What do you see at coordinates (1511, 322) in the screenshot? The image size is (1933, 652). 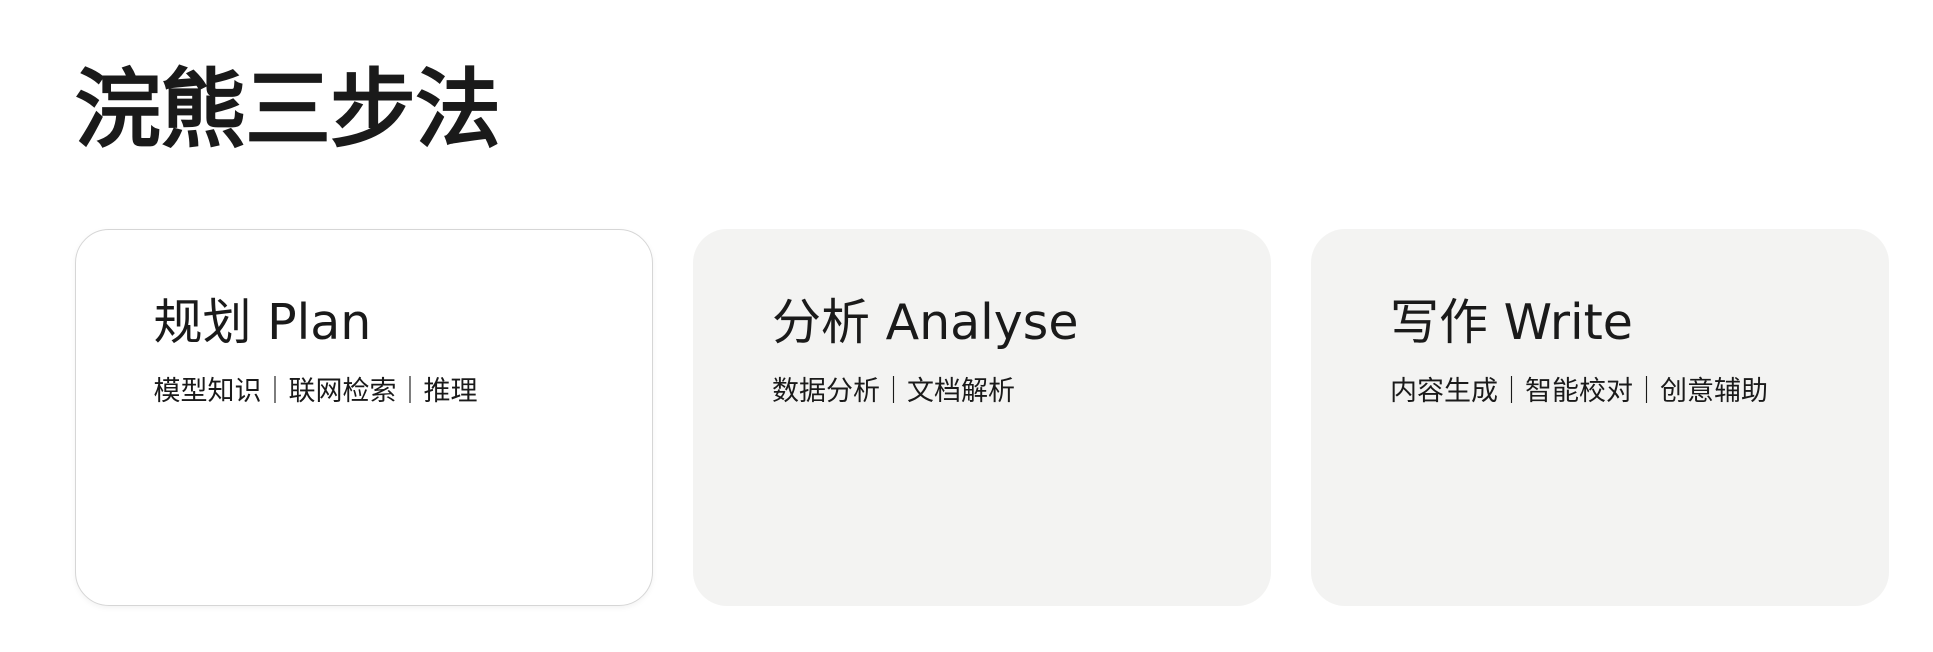 I see `card-write-title: 写作 Write` at bounding box center [1511, 322].